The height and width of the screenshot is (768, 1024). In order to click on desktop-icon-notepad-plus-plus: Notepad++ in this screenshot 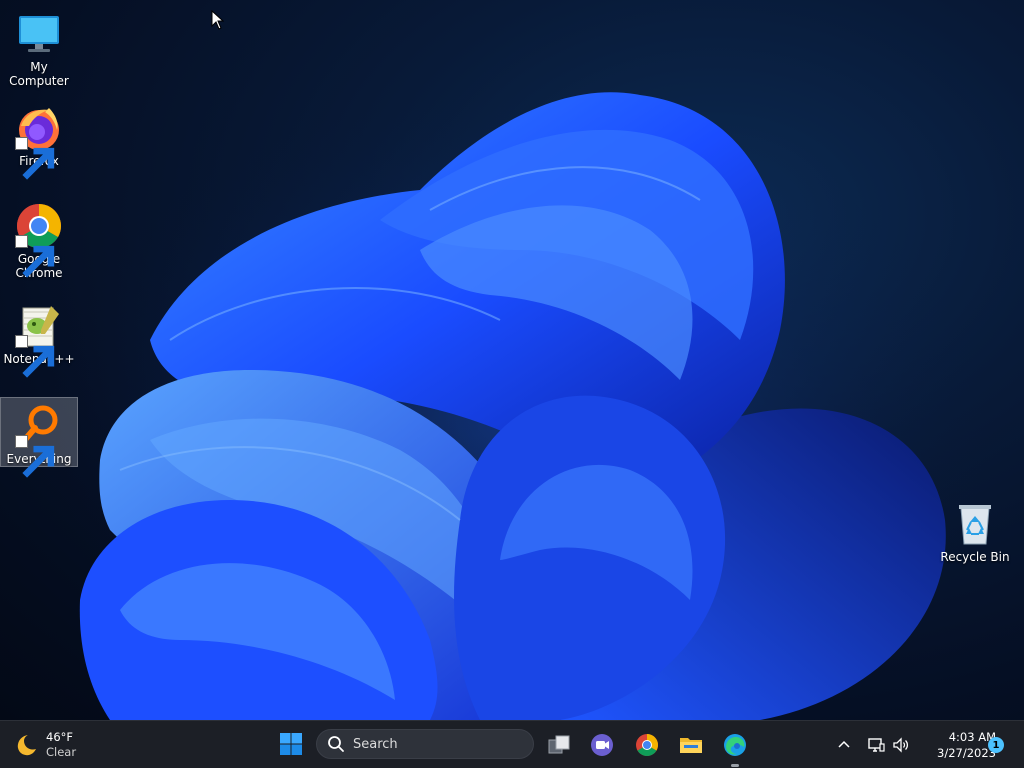, I will do `click(39, 338)`.